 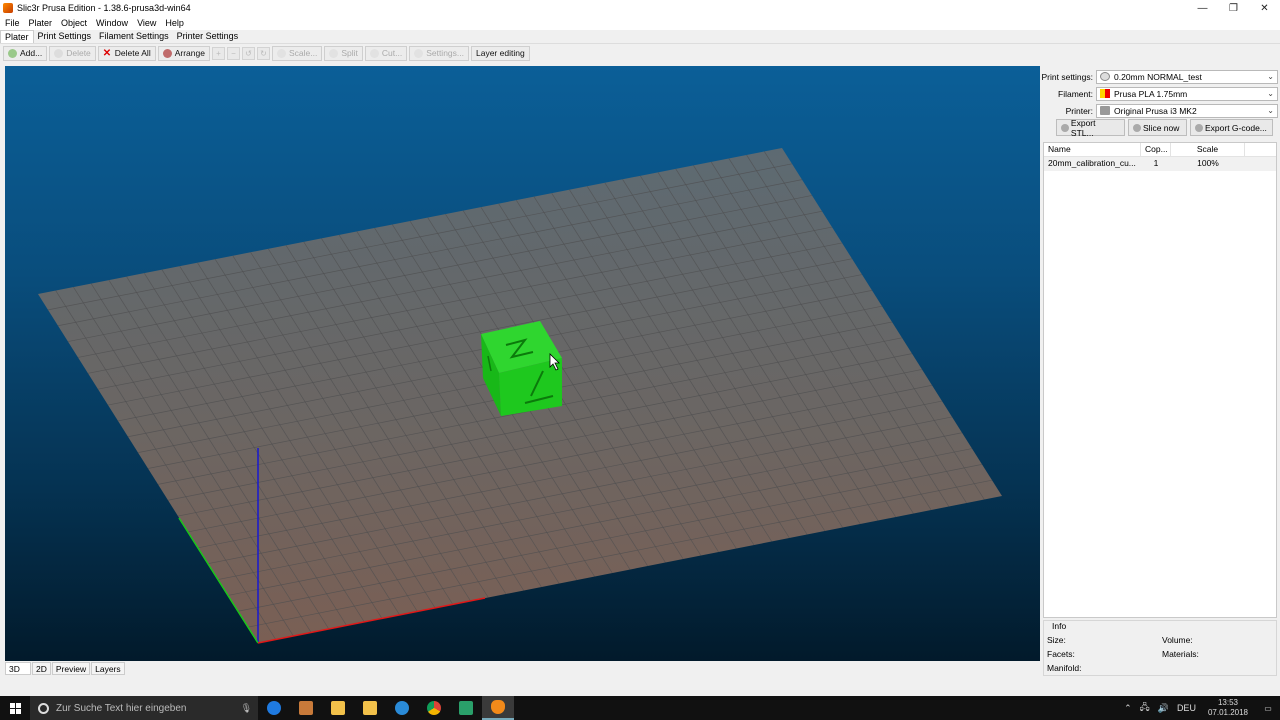 I want to click on taskbar-app-edge, so click(x=274, y=708).